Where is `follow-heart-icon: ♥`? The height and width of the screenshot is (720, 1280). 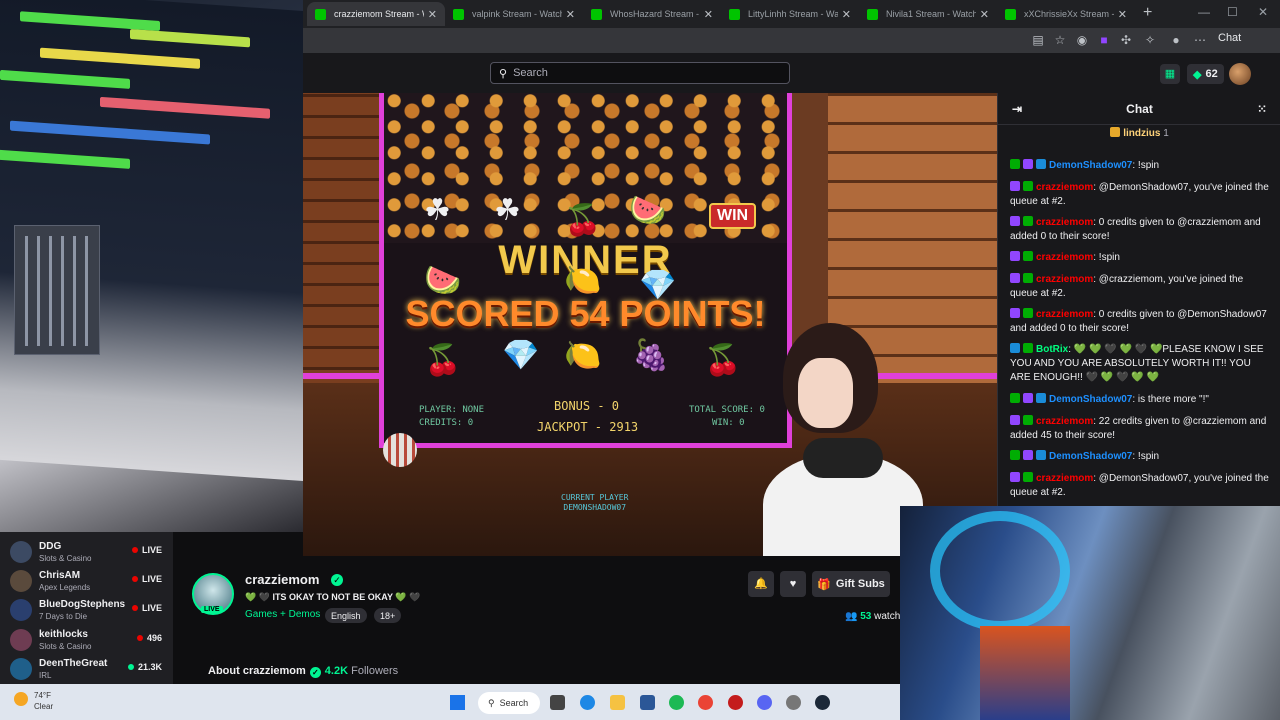 follow-heart-icon: ♥ is located at coordinates (793, 584).